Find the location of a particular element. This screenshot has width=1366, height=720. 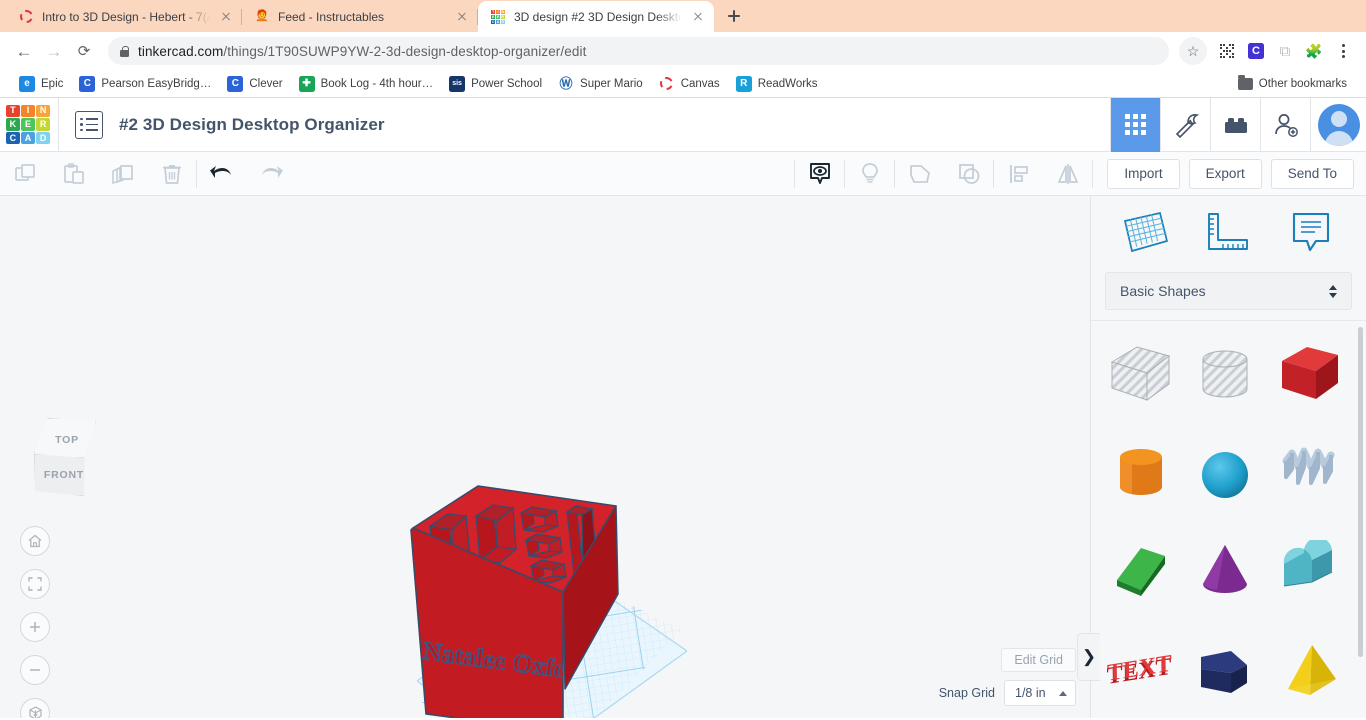

shape-cylinder is located at coordinates (1141, 473).